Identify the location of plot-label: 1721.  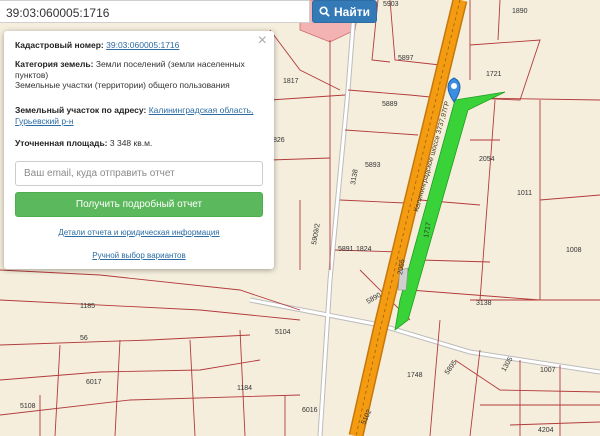
(494, 74).